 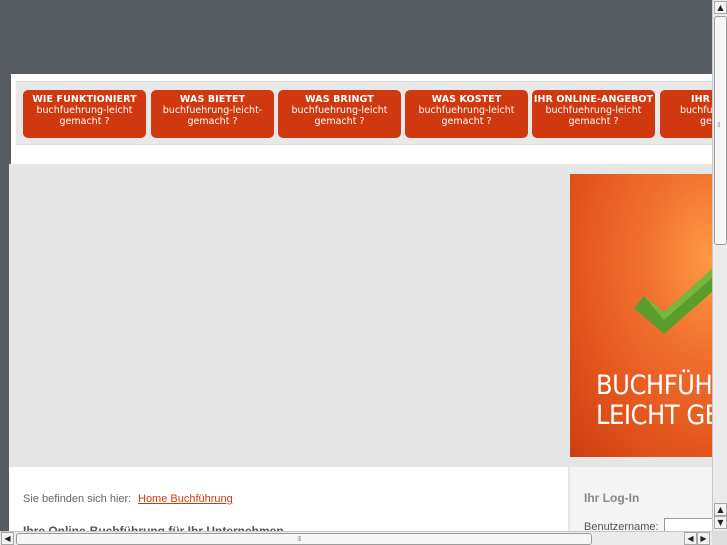 What do you see at coordinates (719, 538) in the screenshot?
I see `scrollbar-corner` at bounding box center [719, 538].